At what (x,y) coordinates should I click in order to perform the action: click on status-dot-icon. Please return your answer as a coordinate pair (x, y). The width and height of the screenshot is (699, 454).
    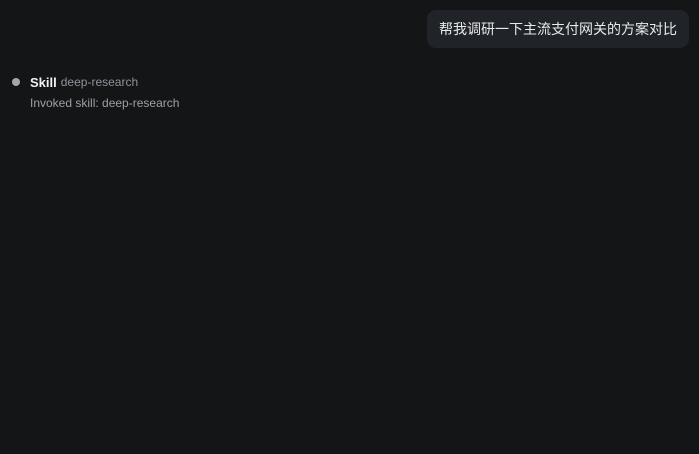
    Looking at the image, I should click on (16, 82).